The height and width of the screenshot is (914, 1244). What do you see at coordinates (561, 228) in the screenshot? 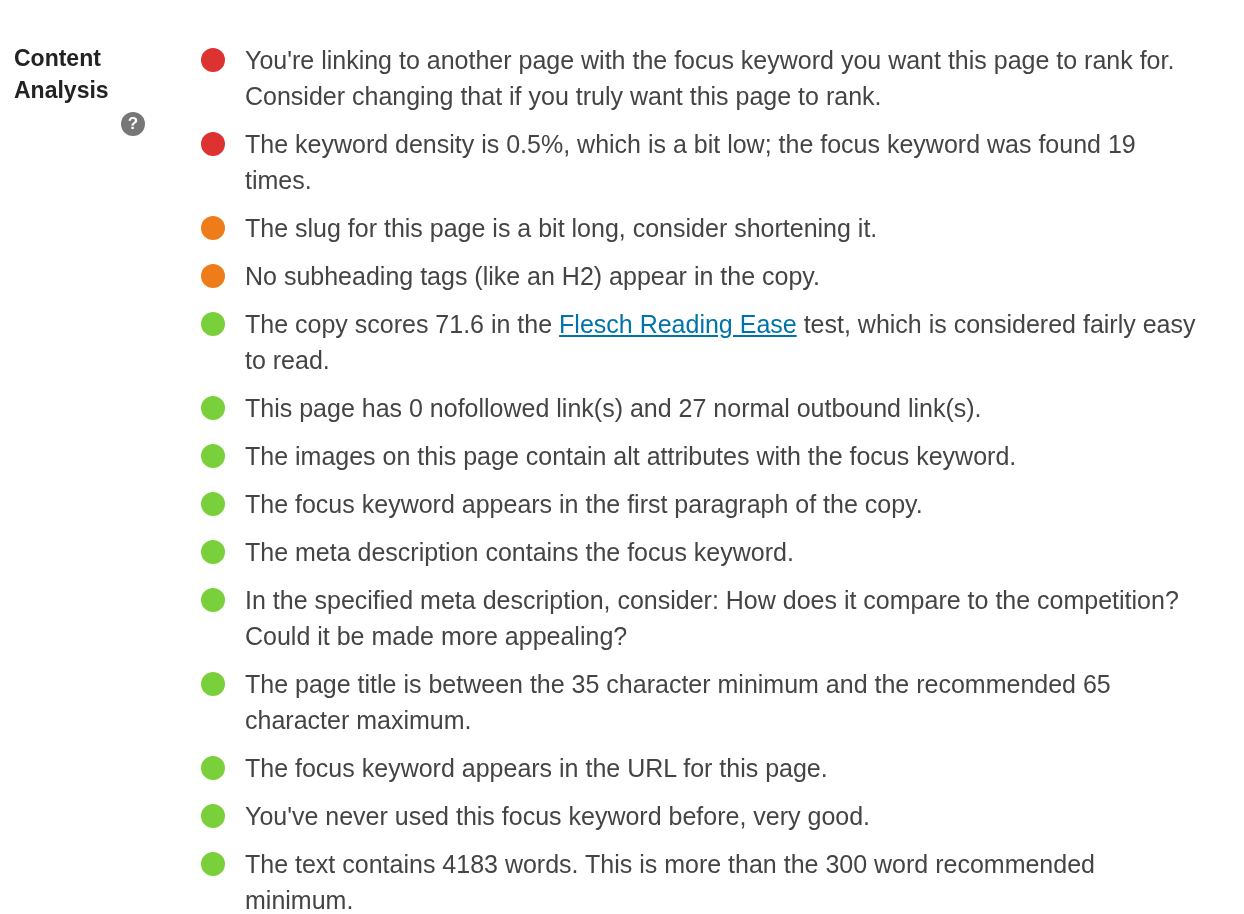
I see `analysis-text: The slug for this page is a bit long, consider shortening it.` at bounding box center [561, 228].